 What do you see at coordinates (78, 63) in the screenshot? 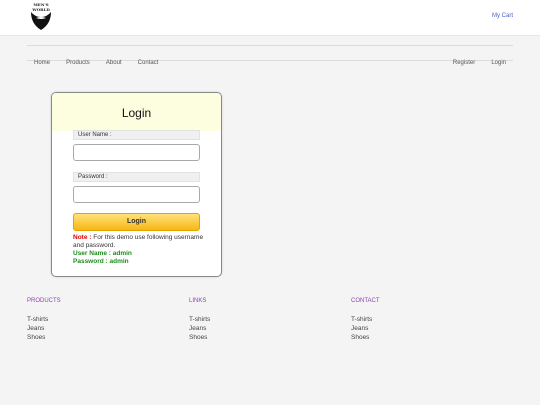
I see `nav-item-products: Products` at bounding box center [78, 63].